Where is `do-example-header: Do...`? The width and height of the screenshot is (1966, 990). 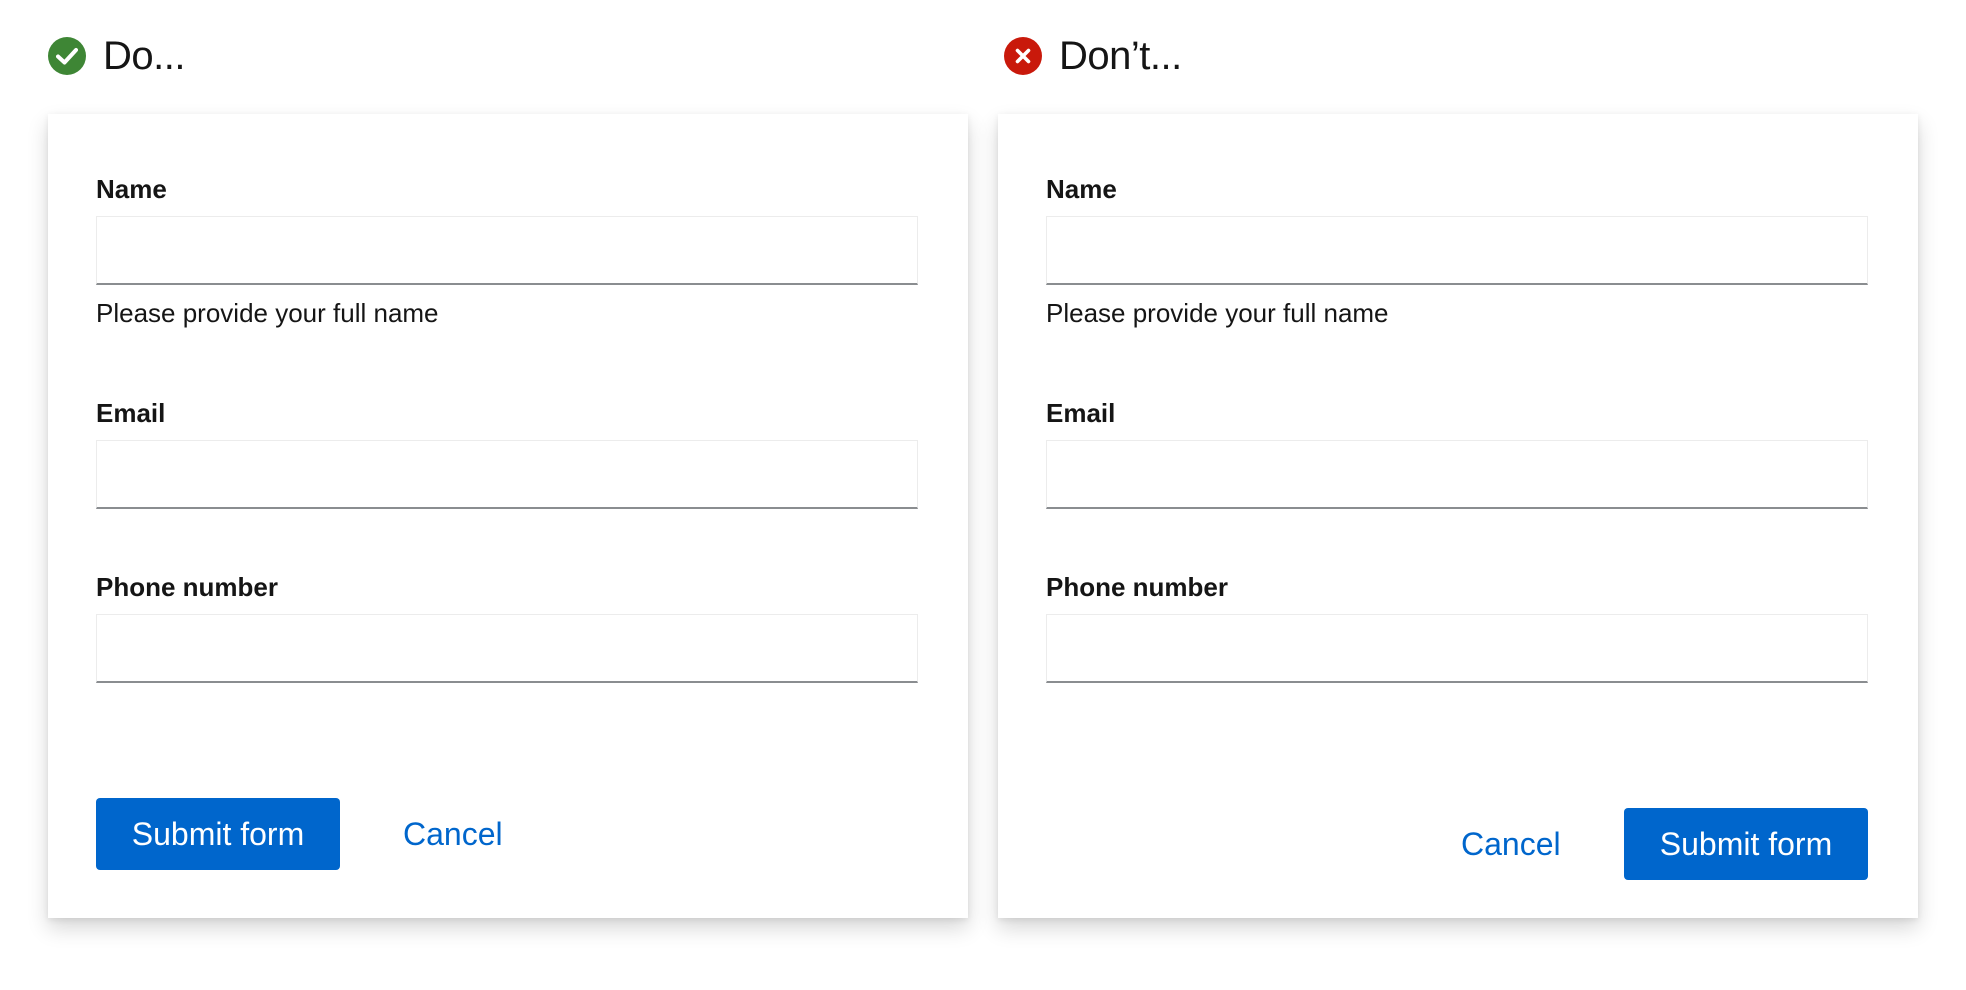
do-example-header: Do... is located at coordinates (116, 56).